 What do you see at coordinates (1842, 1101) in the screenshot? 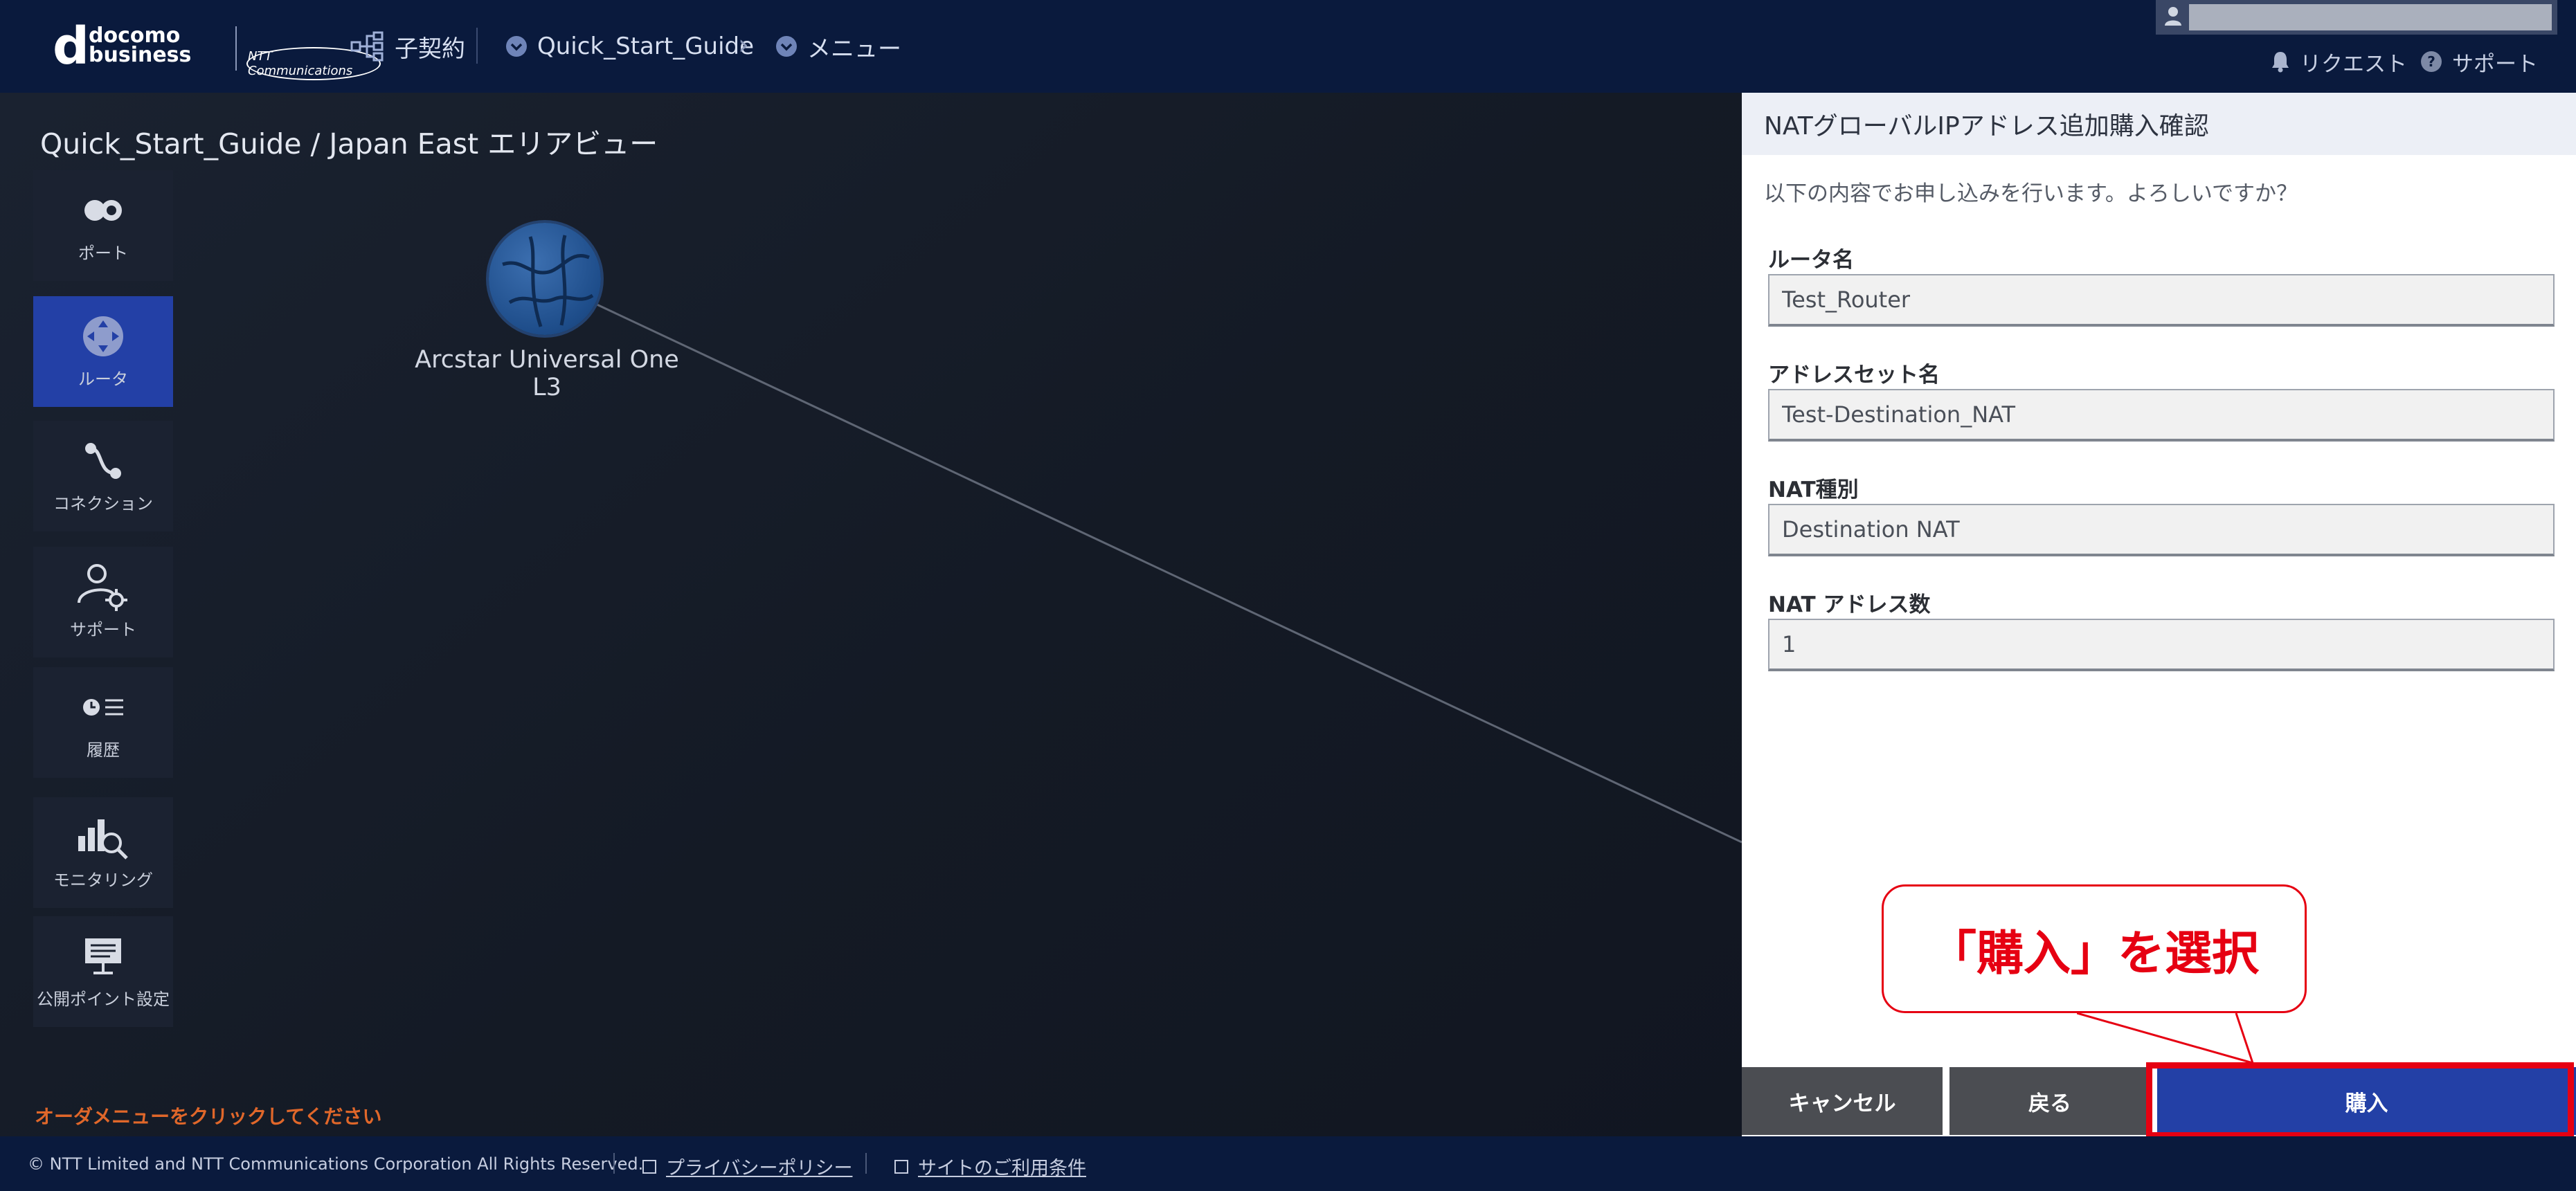
I see `cancel-button: キャンセル` at bounding box center [1842, 1101].